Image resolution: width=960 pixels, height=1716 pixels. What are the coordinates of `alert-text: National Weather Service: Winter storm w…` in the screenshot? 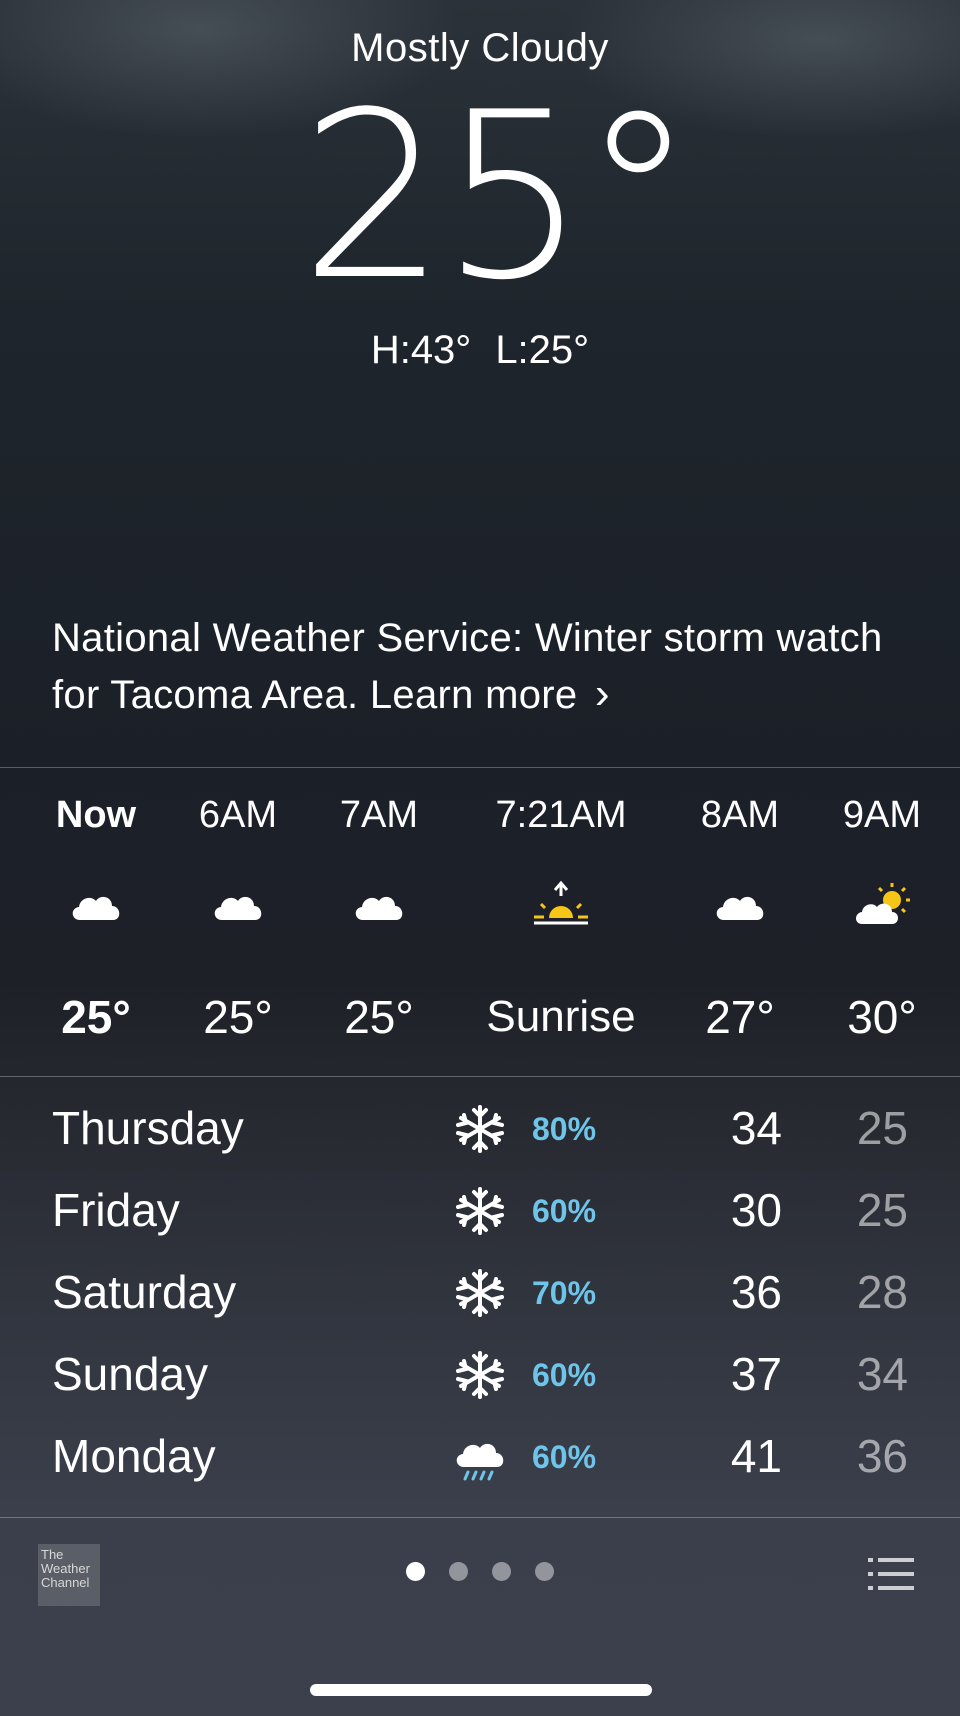 It's located at (467, 666).